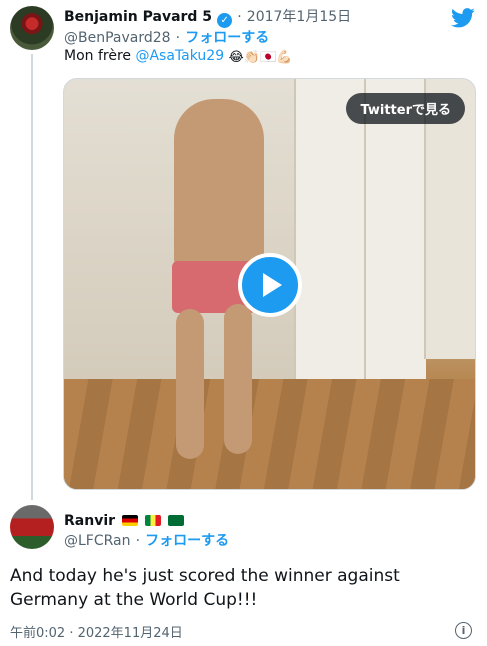 The image size is (487, 646). I want to click on play-button, so click(270, 285).